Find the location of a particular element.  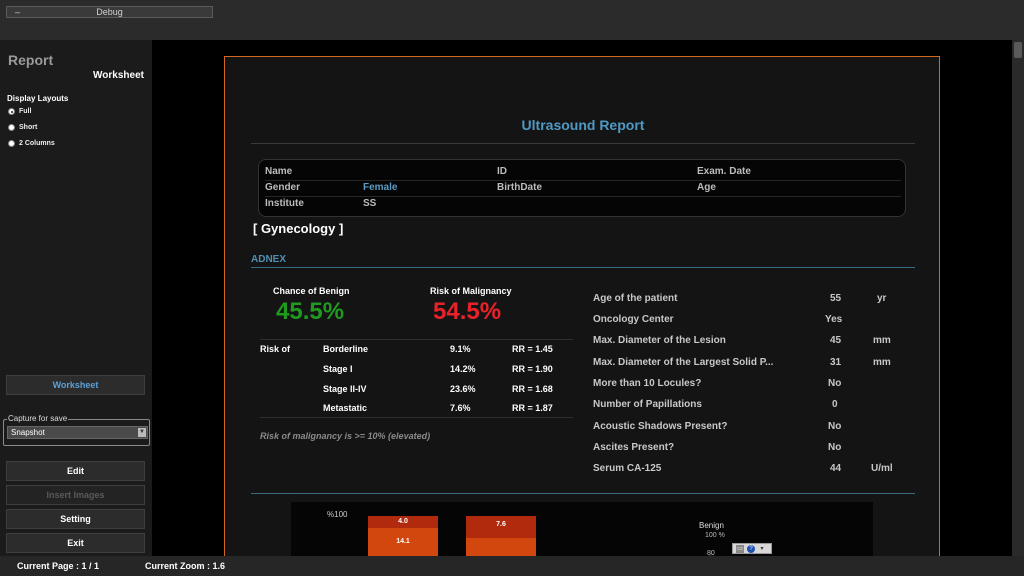

edit-button: Edit is located at coordinates (75, 471).